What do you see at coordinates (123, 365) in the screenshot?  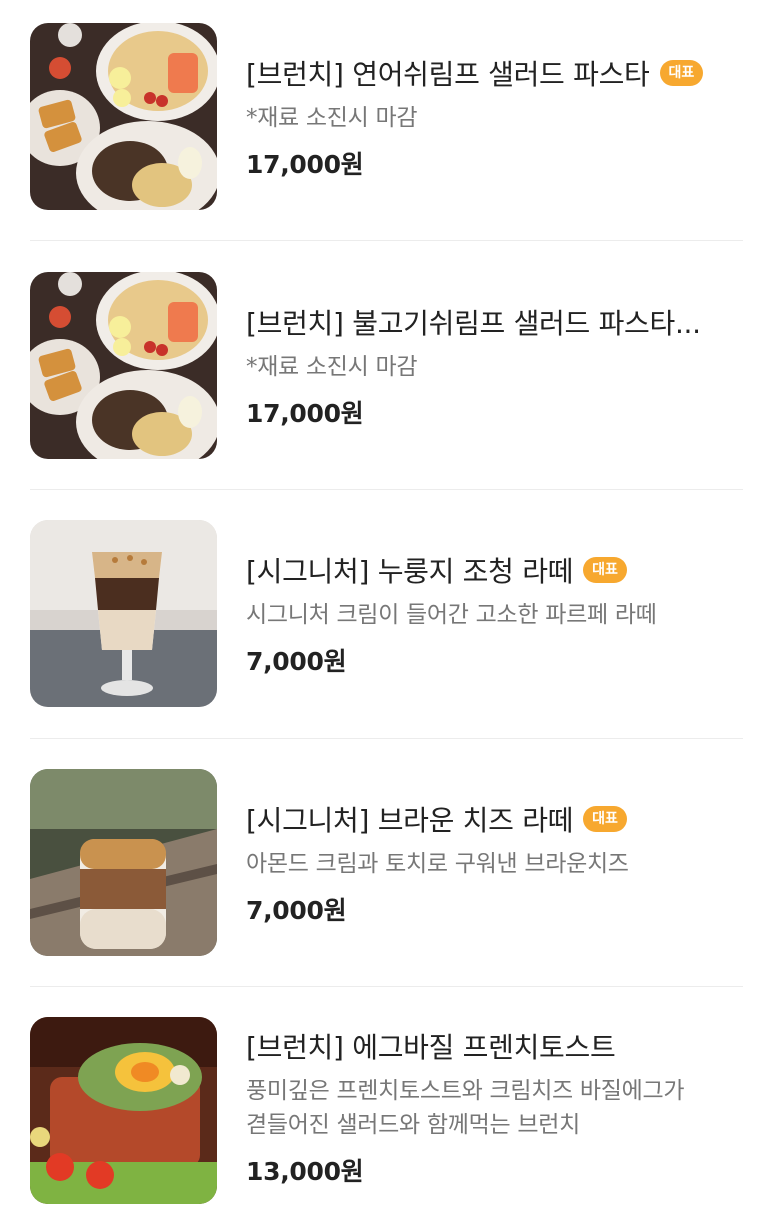 I see `bulgogi-shrimp-salad-pasta-photo` at bounding box center [123, 365].